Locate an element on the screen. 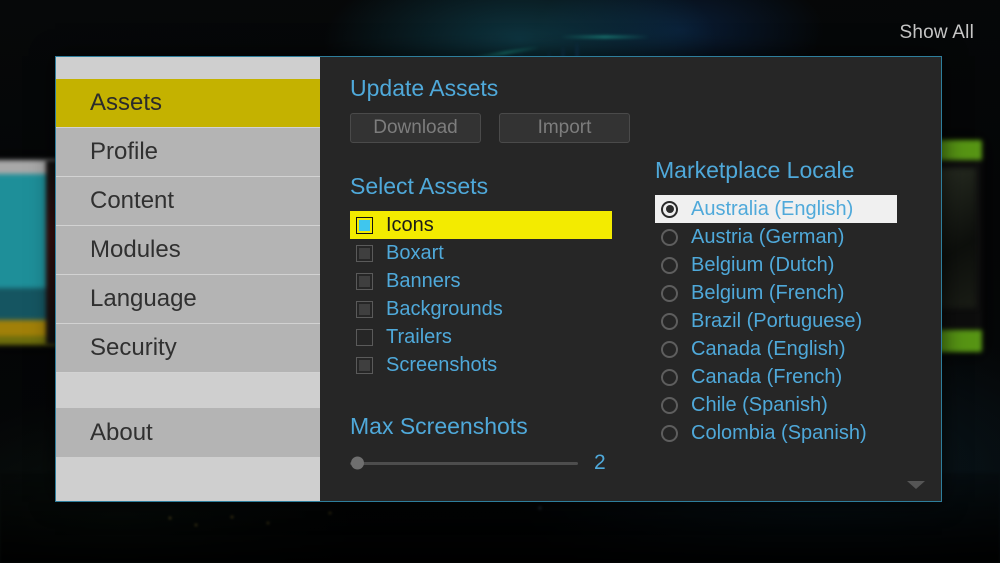  sidebar-item-label: Content is located at coordinates (132, 200).